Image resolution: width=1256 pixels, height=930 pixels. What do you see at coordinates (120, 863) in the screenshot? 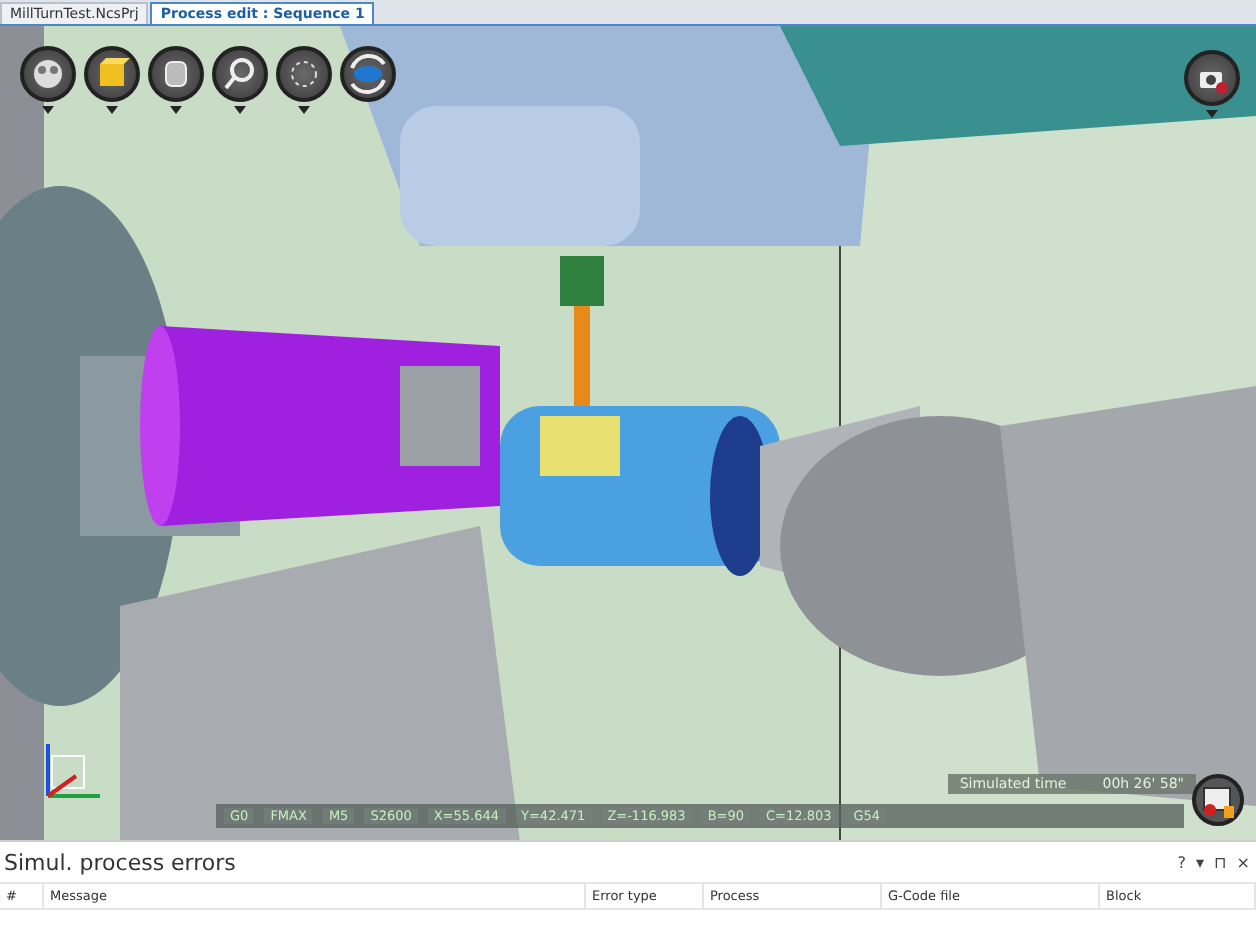
I see `panel-title: Simul. process errors` at bounding box center [120, 863].